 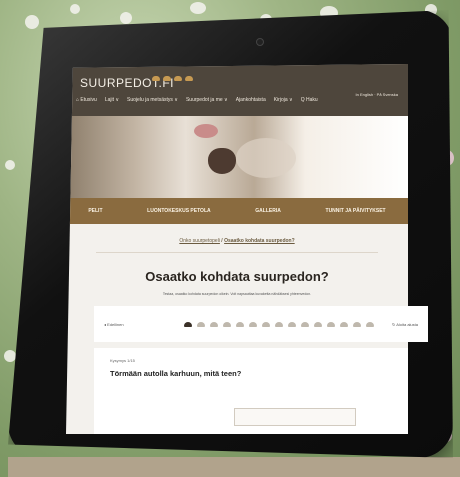 I want to click on page-title: Osaatko kohdata suurpedon?, so click(x=237, y=276).